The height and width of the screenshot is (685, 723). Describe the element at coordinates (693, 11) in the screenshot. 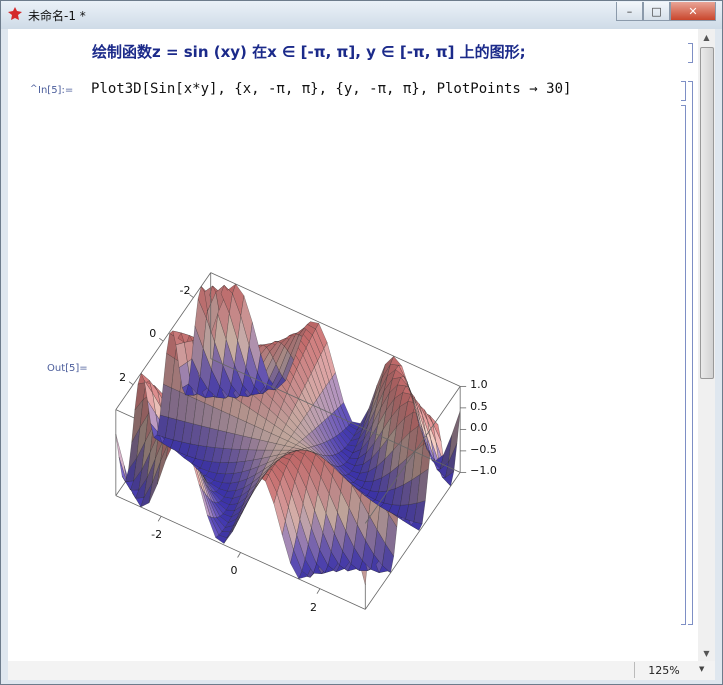

I see `close-button: ✕` at that location.